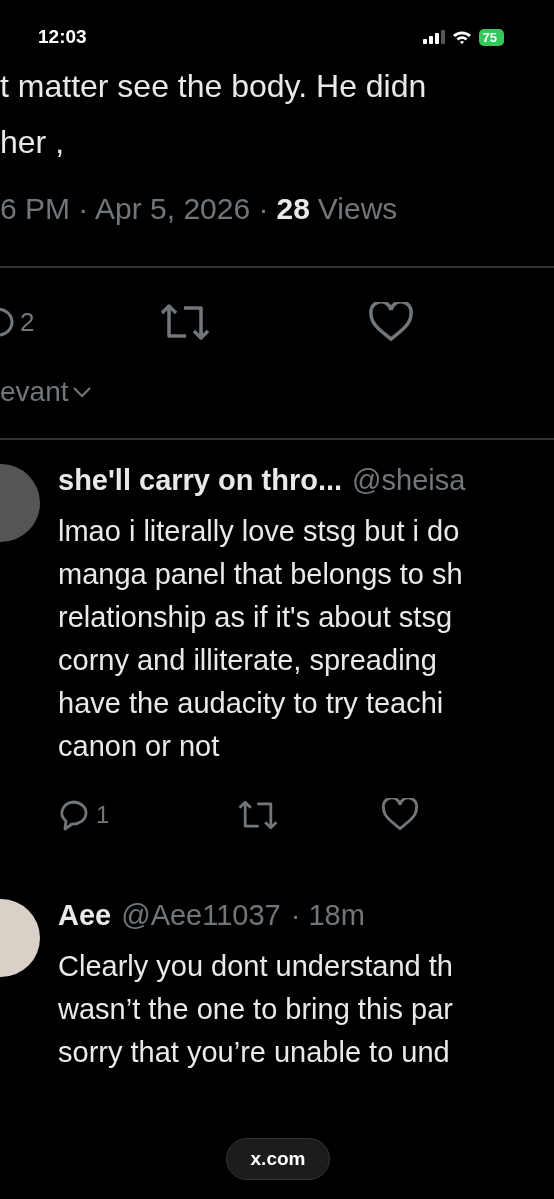 The width and height of the screenshot is (554, 1199). What do you see at coordinates (85, 915) in the screenshot?
I see `author-name: Aee` at bounding box center [85, 915].